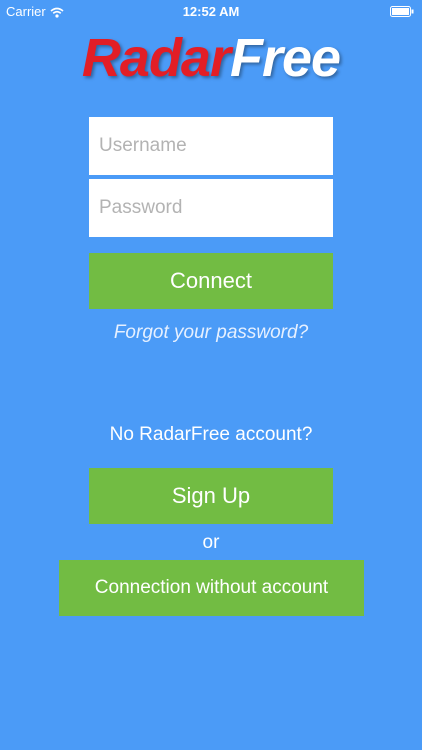 The height and width of the screenshot is (750, 422). What do you see at coordinates (211, 588) in the screenshot?
I see `connect-without-account-button: Connection without account` at bounding box center [211, 588].